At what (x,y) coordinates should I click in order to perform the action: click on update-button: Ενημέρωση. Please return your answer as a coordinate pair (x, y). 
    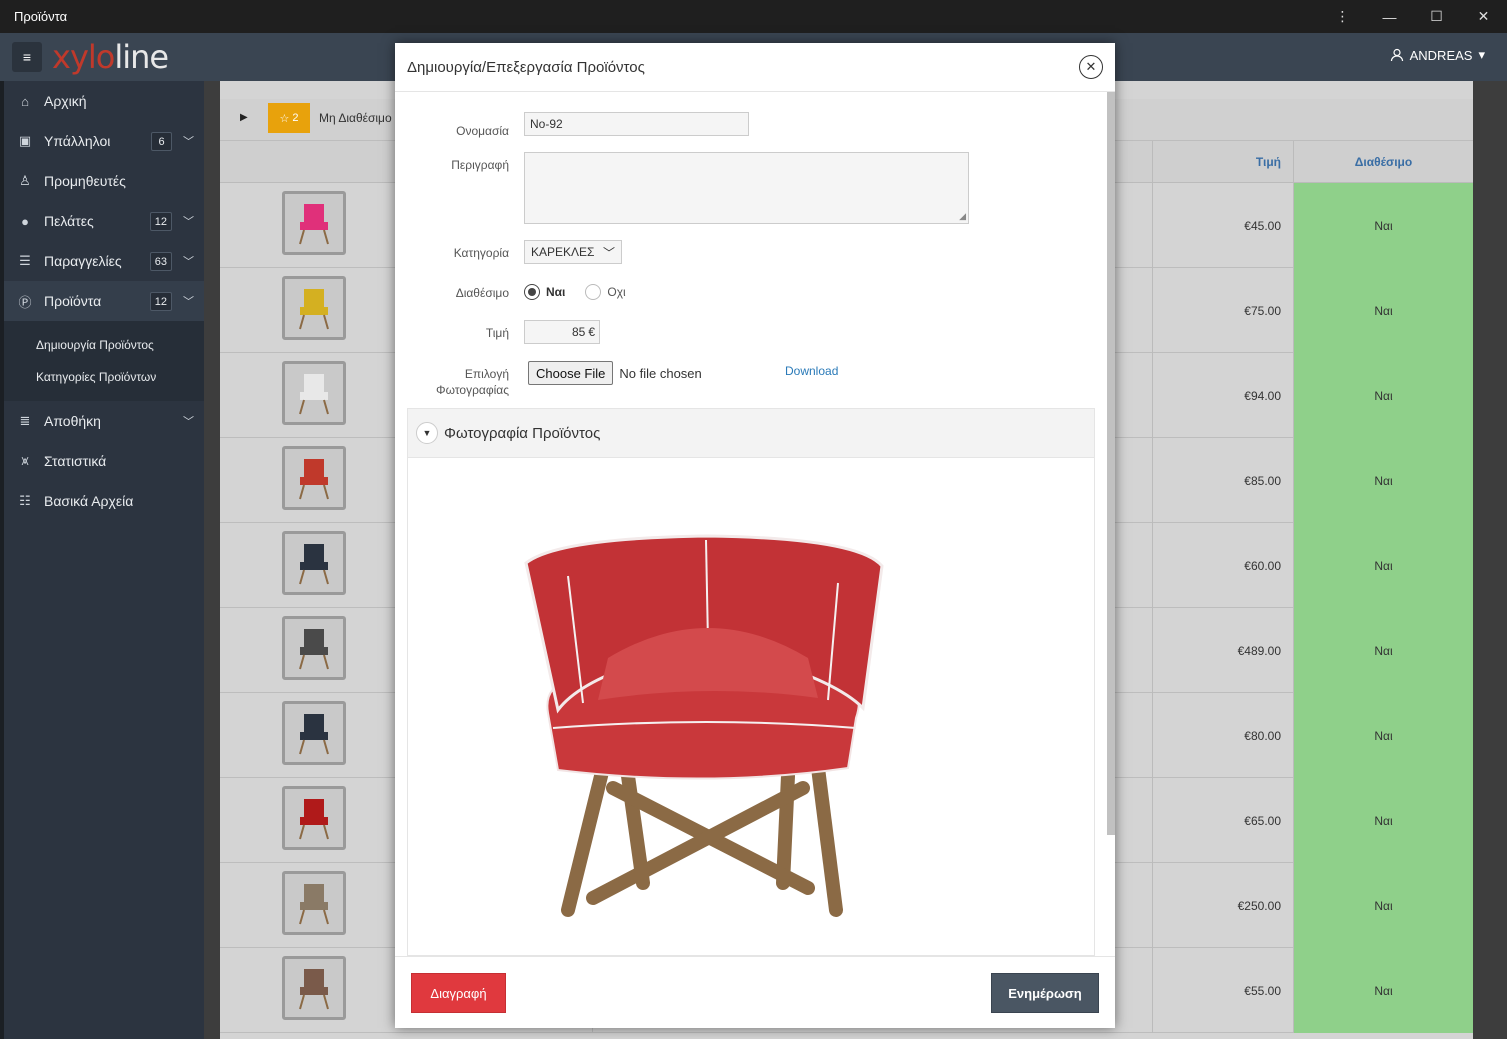
    Looking at the image, I should click on (1045, 993).